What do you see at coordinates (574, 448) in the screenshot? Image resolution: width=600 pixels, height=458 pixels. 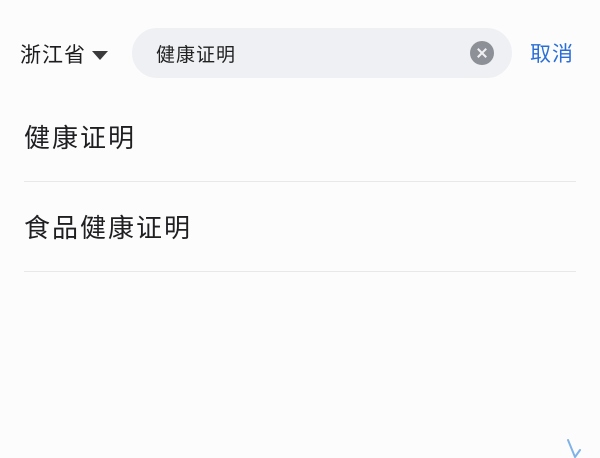 I see `cursor-edge-icon` at bounding box center [574, 448].